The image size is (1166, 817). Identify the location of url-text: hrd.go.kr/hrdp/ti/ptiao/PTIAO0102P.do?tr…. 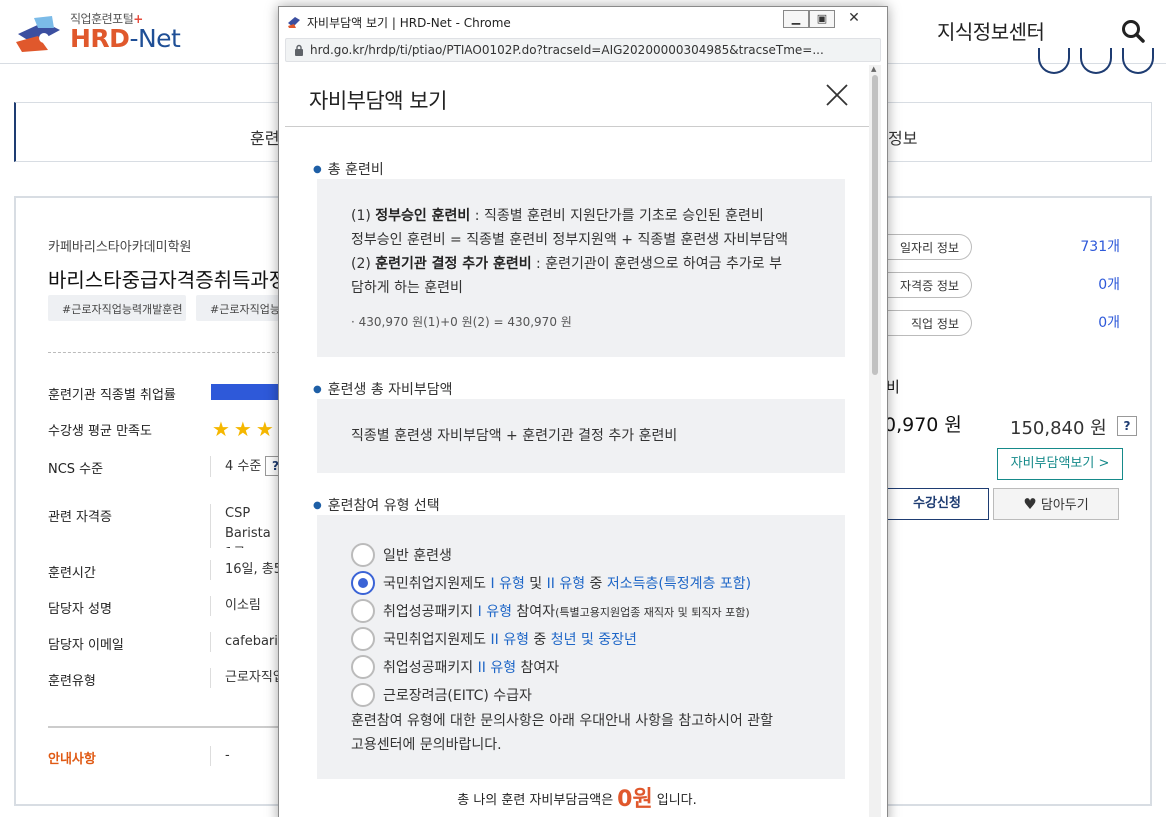
(567, 50).